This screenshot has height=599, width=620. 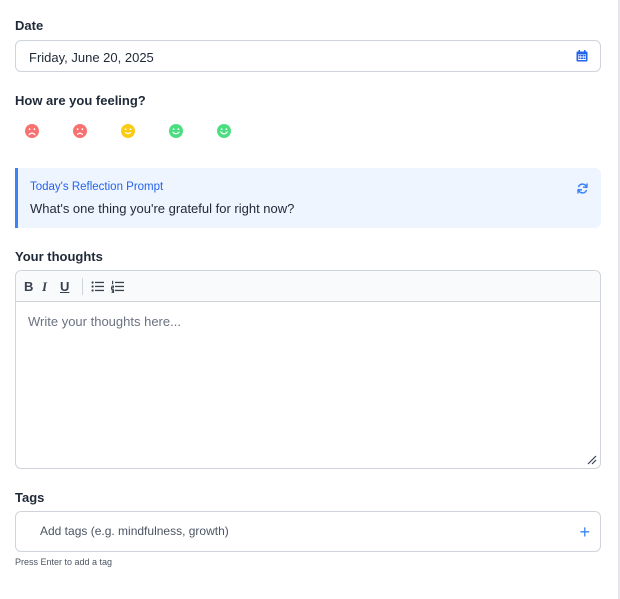 I want to click on date-picker: Friday, June 20, 2025, so click(x=308, y=56).